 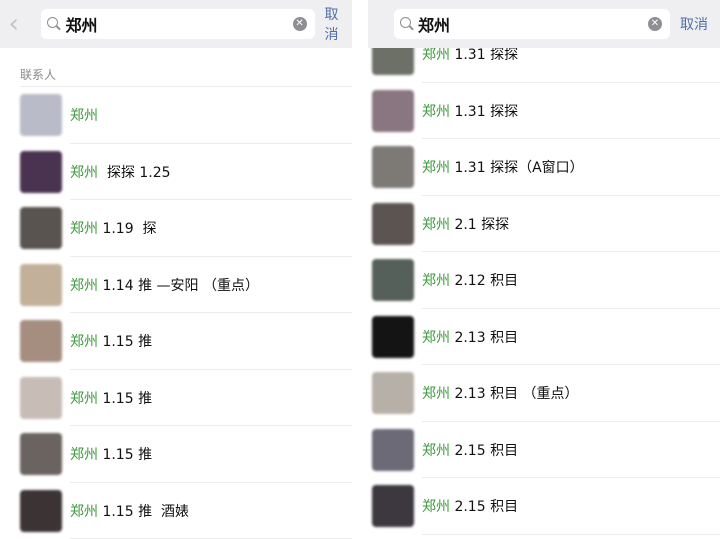 I want to click on contact-row: 郑州, so click(x=176, y=115).